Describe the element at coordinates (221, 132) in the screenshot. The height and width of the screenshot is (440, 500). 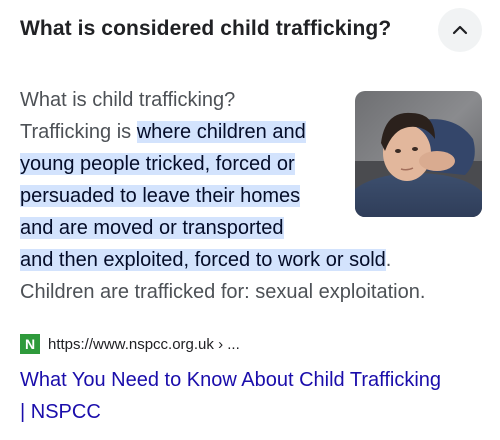
I see `highlight-line: where children and` at that location.